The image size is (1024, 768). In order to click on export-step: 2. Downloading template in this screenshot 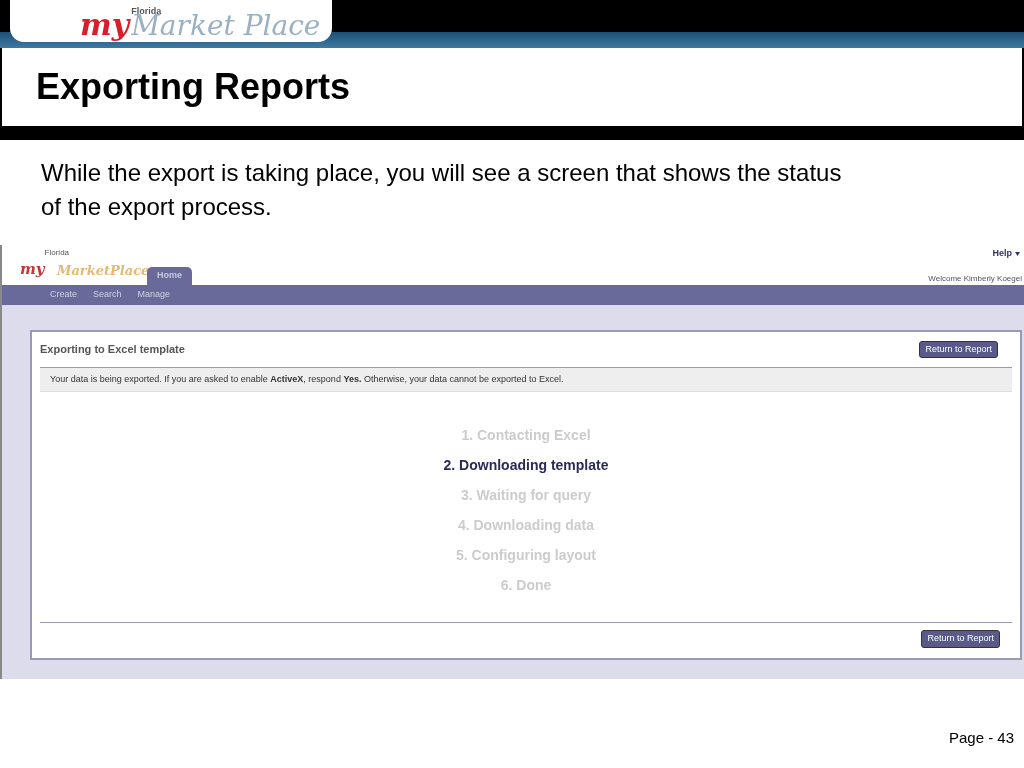, I will do `click(526, 465)`.